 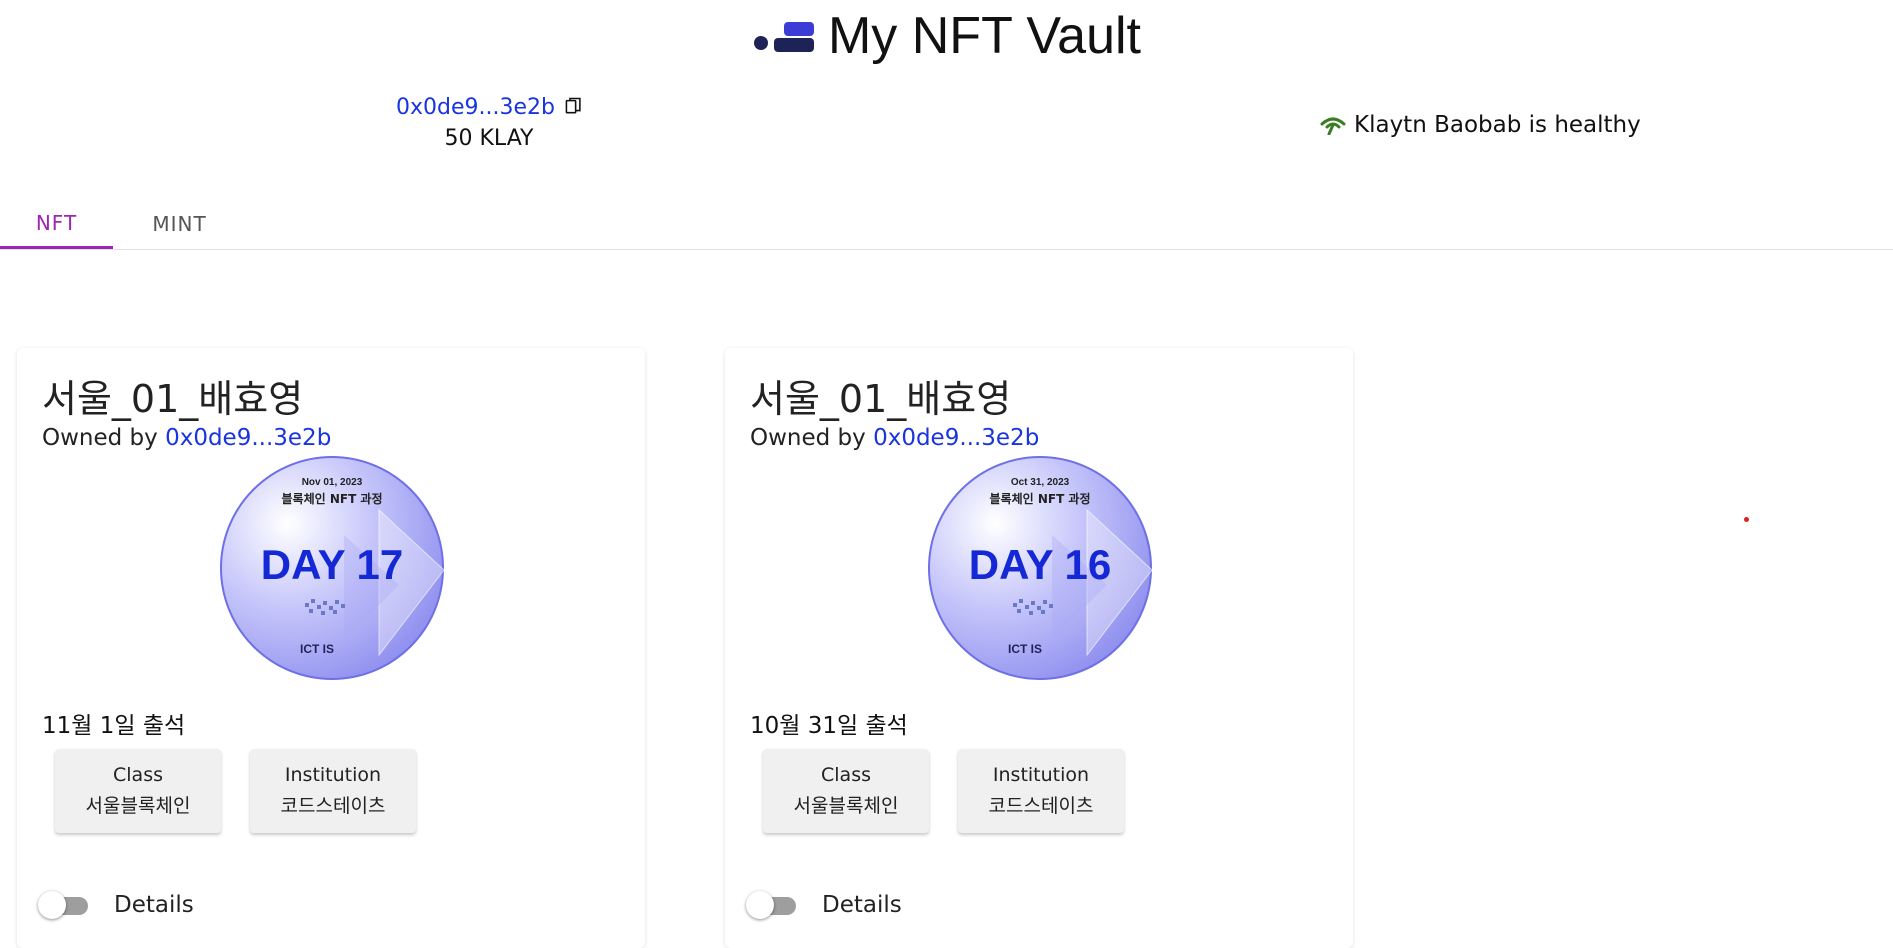 I want to click on nft-description: 10월 31일 출석, so click(x=829, y=726).